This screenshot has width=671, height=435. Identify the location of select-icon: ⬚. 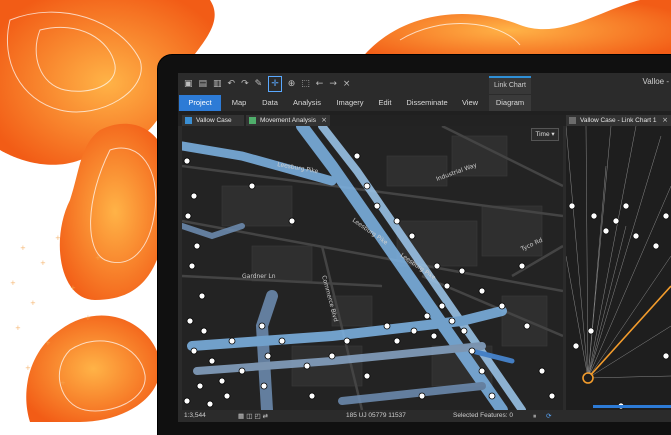
(305, 84).